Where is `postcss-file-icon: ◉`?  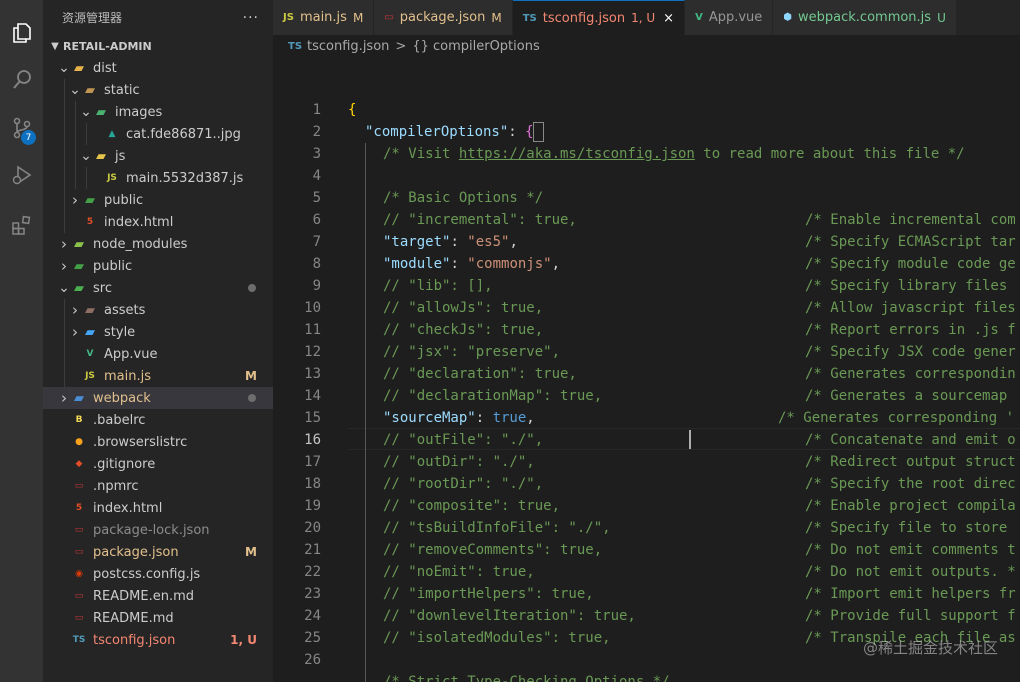 postcss-file-icon: ◉ is located at coordinates (79, 574).